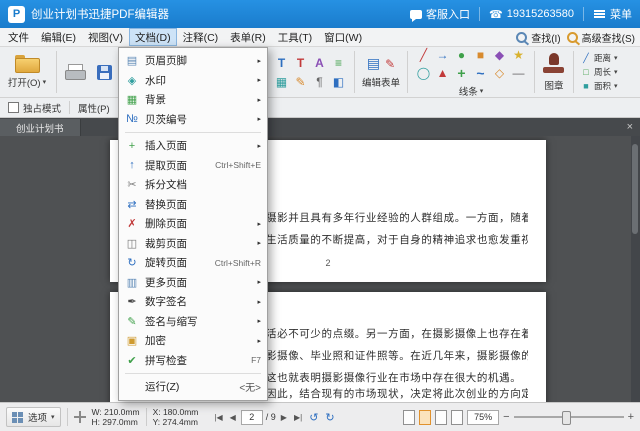  I want to click on menu-item-digital-signature: ✒ 数字签名 ▸, so click(193, 302).